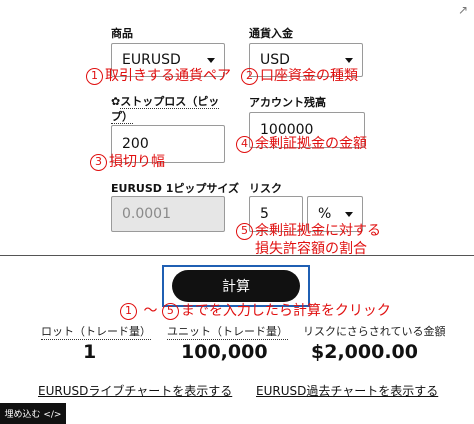 This screenshot has width=474, height=424. What do you see at coordinates (463, 10) in the screenshot?
I see `external-link-icon: ↗` at bounding box center [463, 10].